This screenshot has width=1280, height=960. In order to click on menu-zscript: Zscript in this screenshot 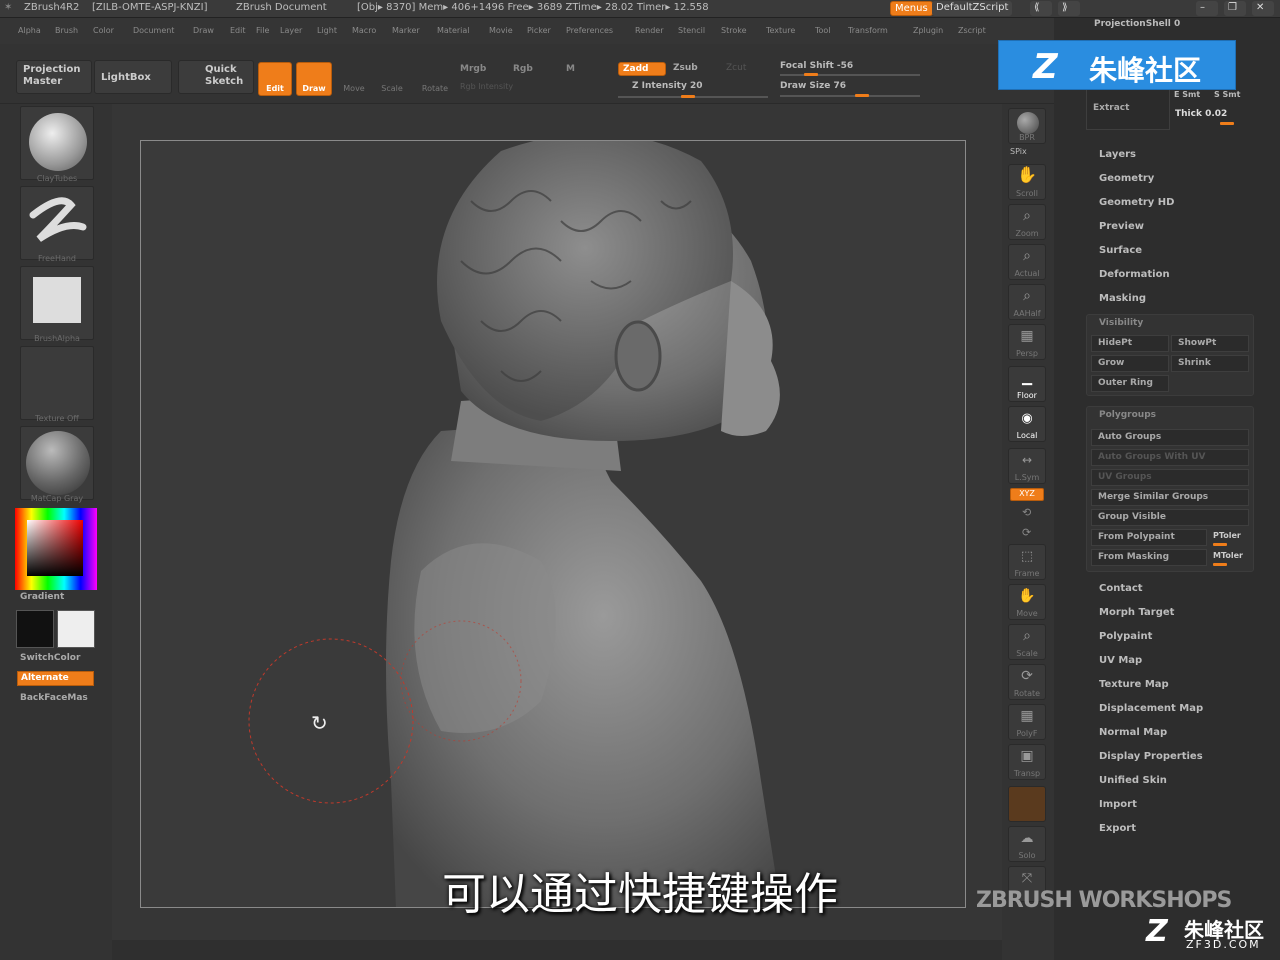, I will do `click(972, 30)`.